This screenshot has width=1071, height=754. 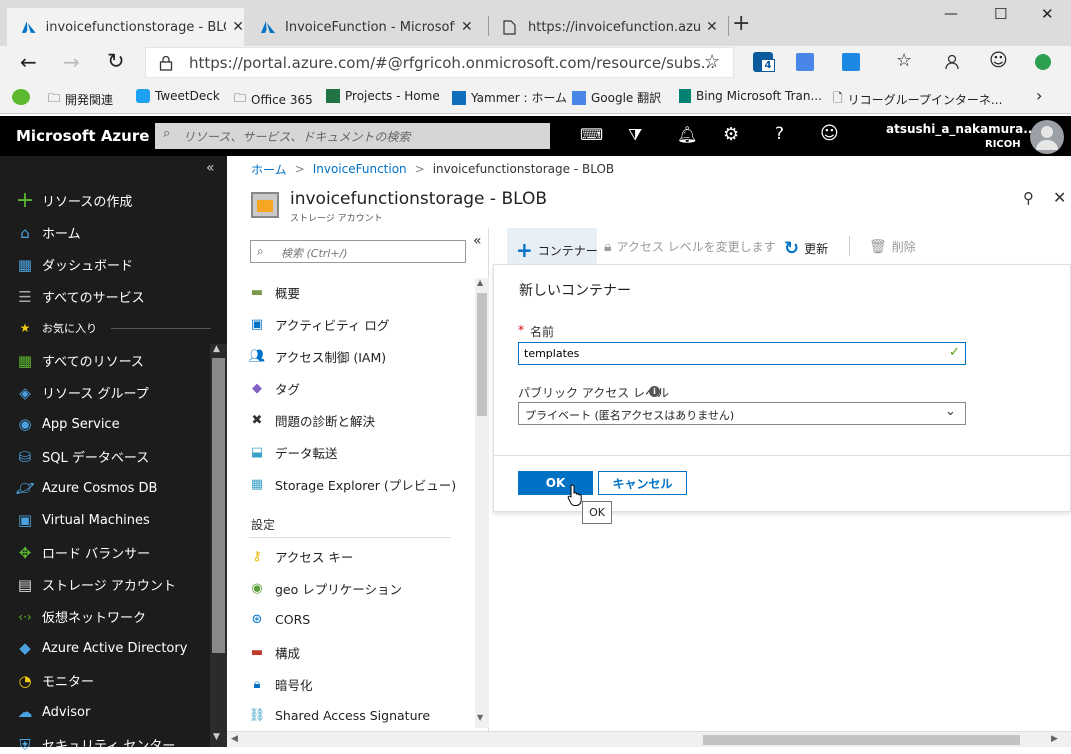 I want to click on chevron-right-icon: ›, so click(x=1039, y=95).